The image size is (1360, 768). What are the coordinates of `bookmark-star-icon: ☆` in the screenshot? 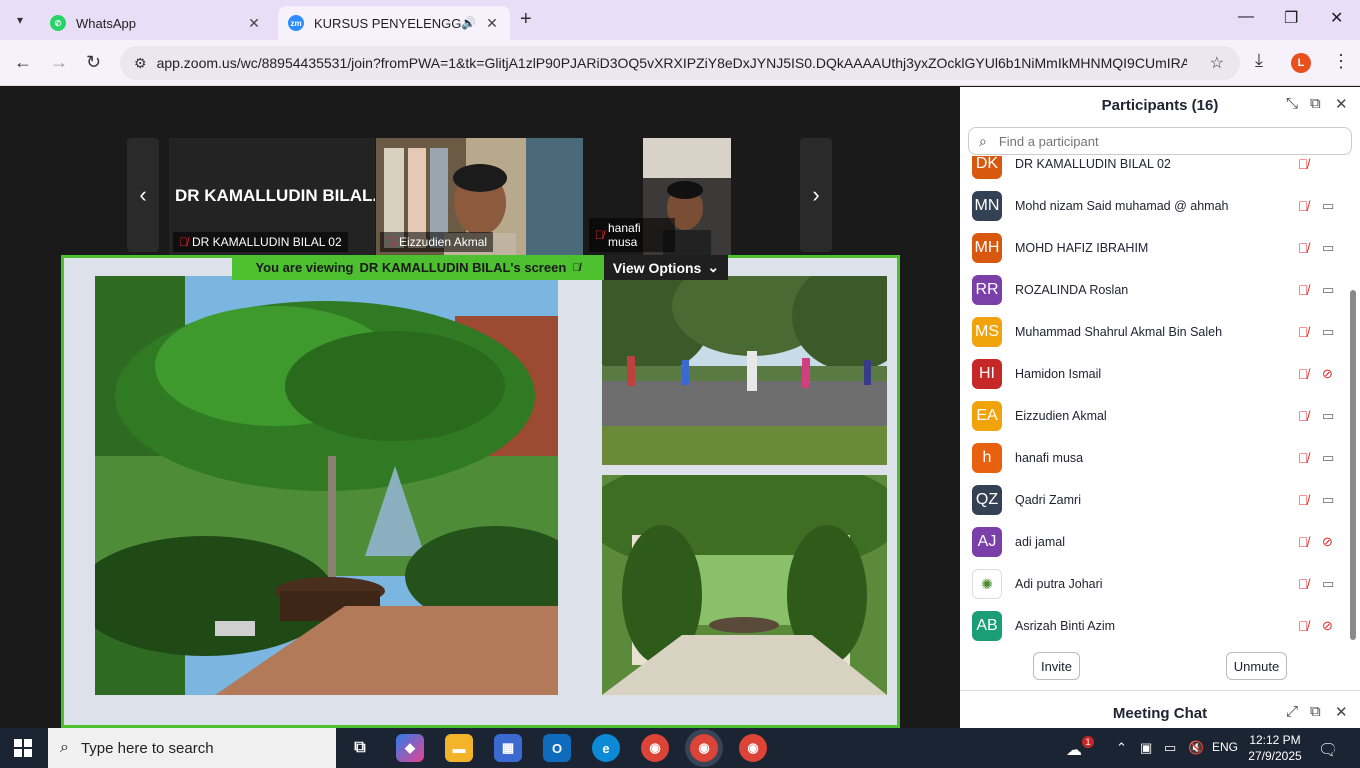 It's located at (1217, 63).